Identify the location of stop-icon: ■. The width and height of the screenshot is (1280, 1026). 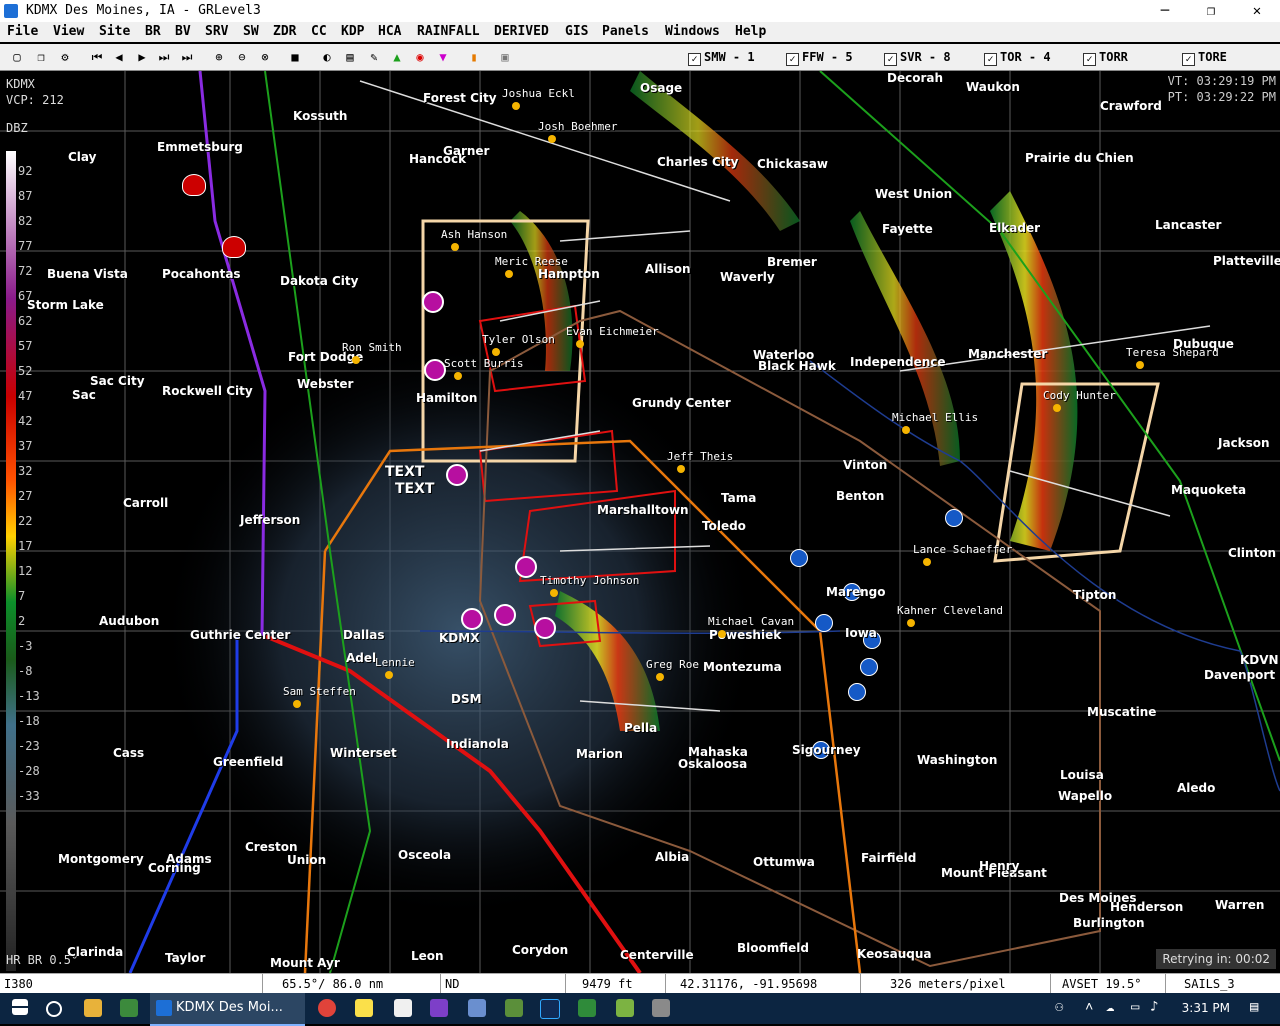
(295, 57).